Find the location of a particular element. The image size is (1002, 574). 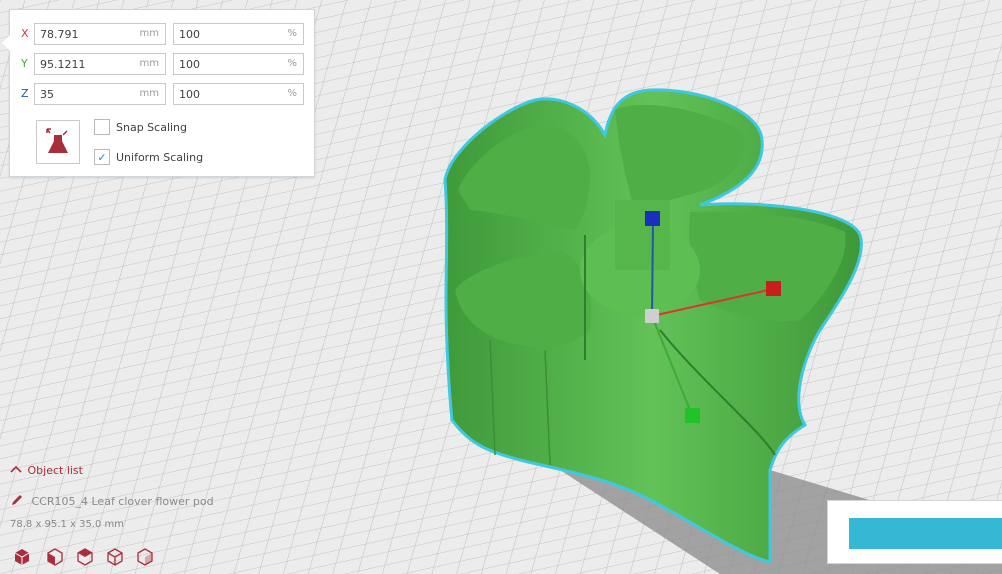

print-action-panel is located at coordinates (914, 532).